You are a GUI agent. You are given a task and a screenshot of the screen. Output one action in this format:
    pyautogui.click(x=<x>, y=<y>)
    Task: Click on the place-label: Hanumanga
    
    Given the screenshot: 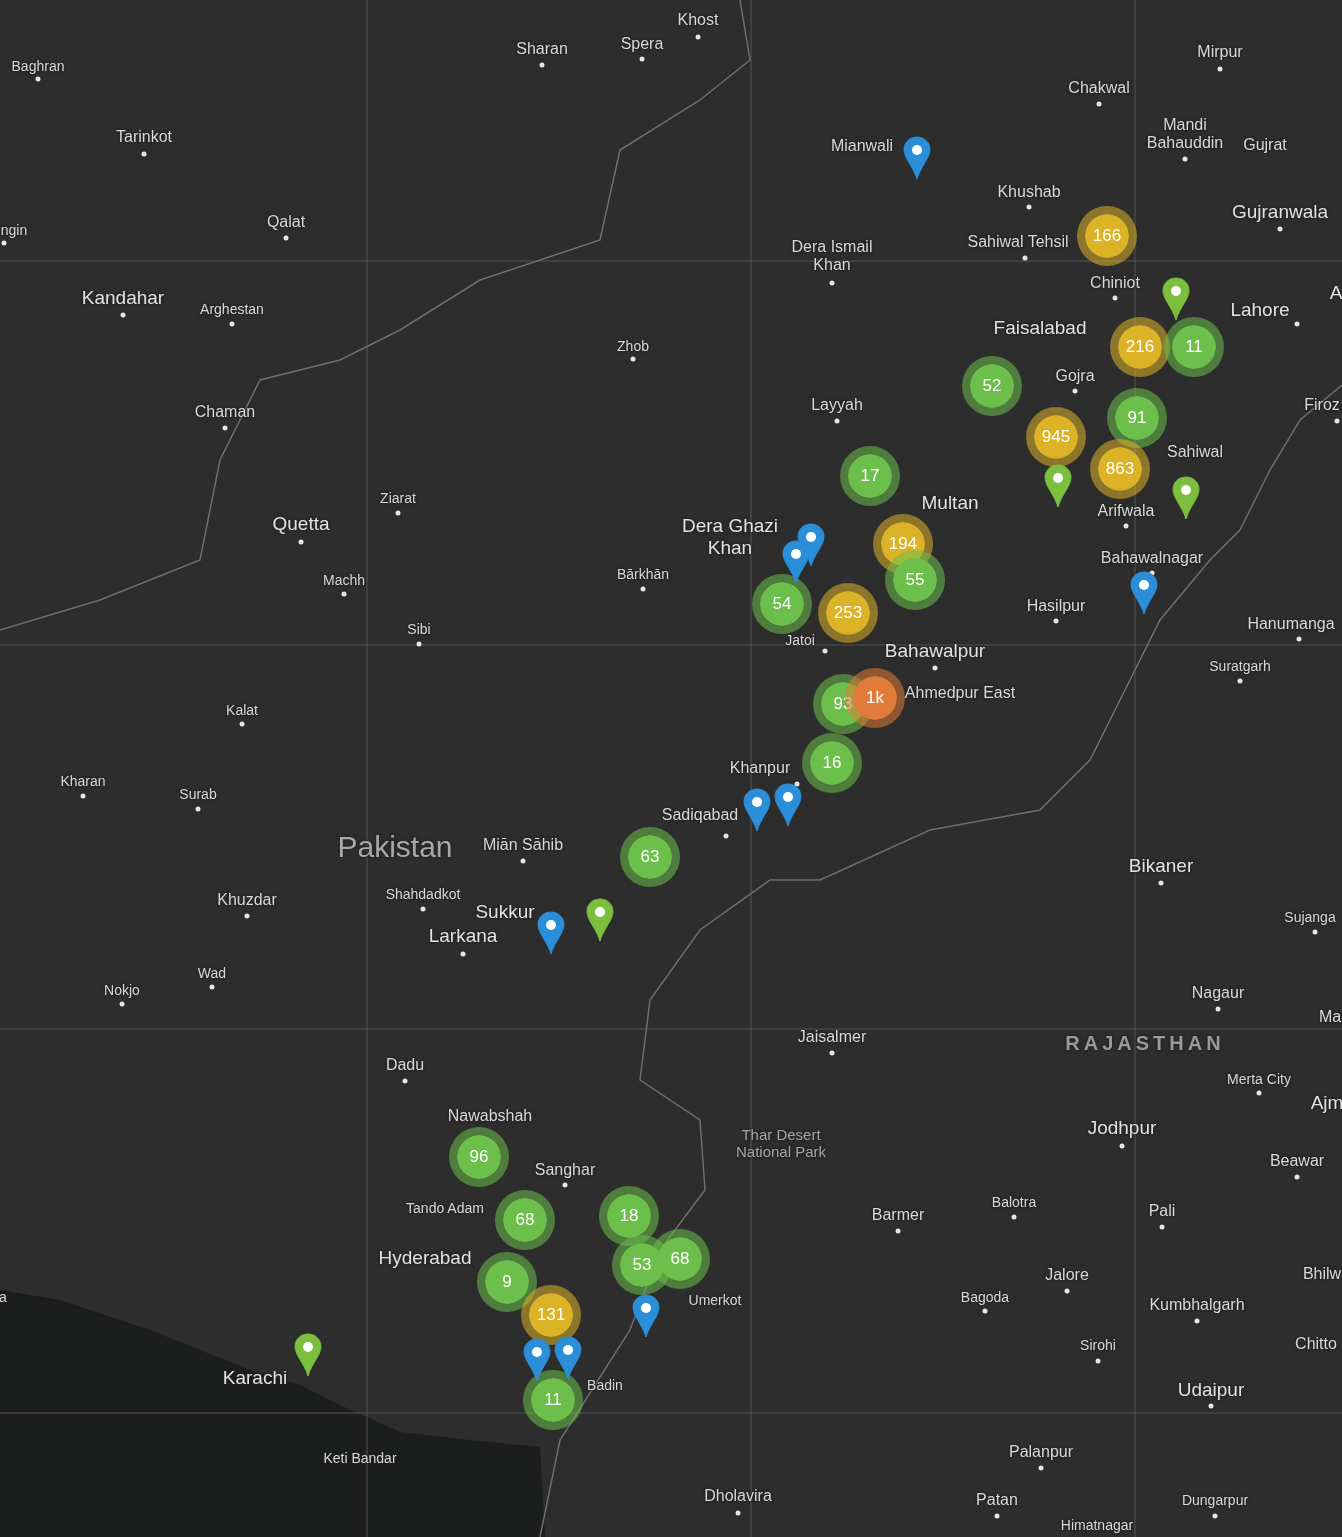 What is the action you would take?
    pyautogui.click(x=1291, y=624)
    